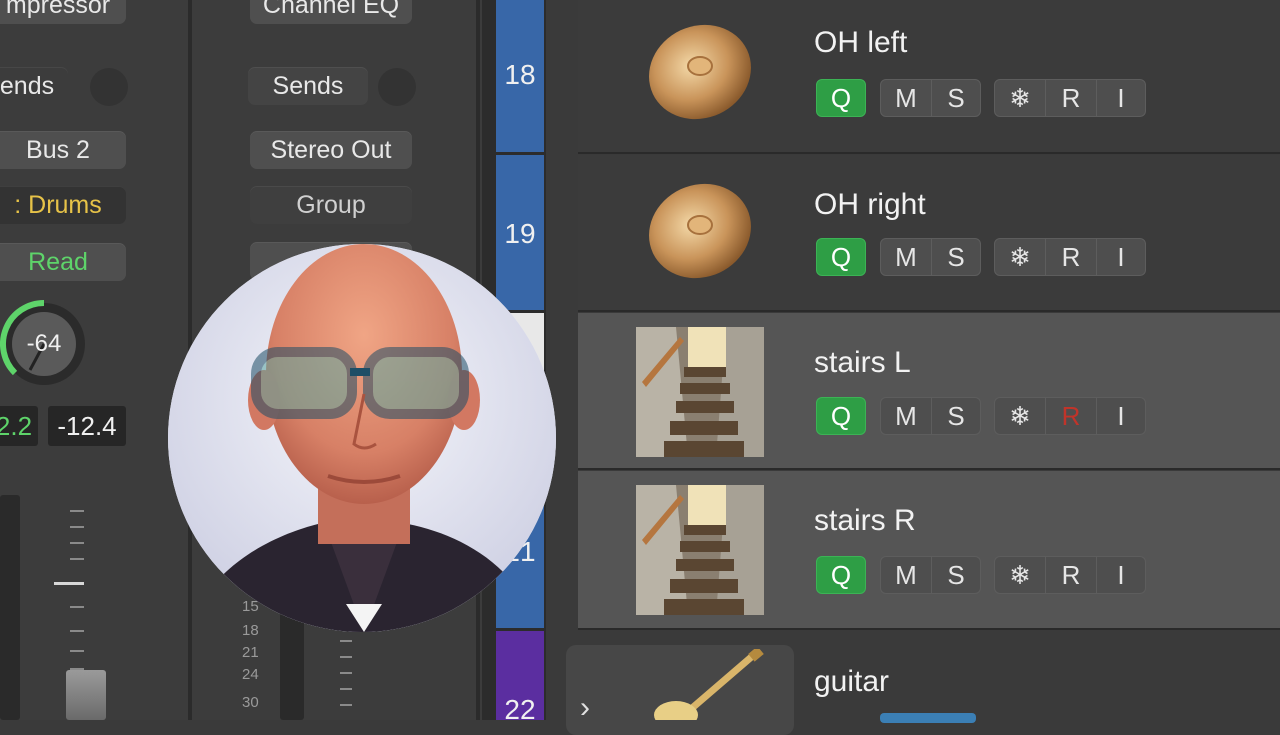 This screenshot has height=735, width=1280. What do you see at coordinates (260, 658) in the screenshot?
I see `fader-scale: 15 18 21 24 30` at bounding box center [260, 658].